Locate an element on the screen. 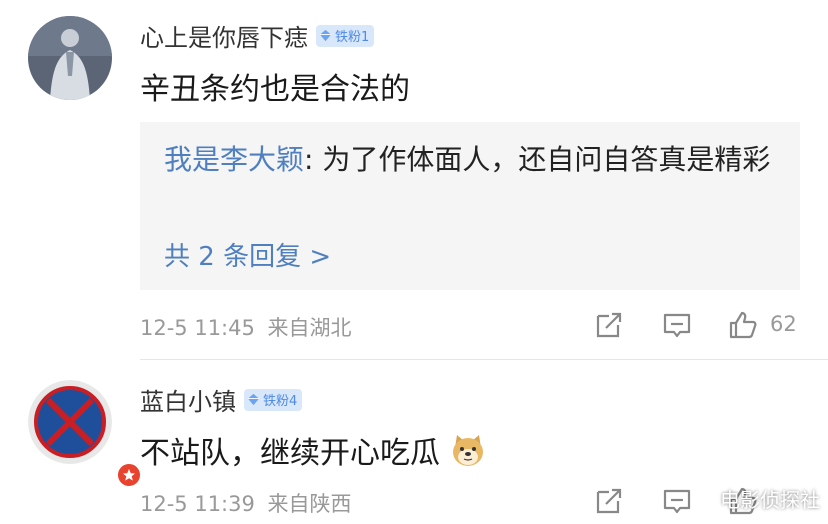 This screenshot has height=524, width=828. reply-username: 我是李大颖 is located at coordinates (234, 159).